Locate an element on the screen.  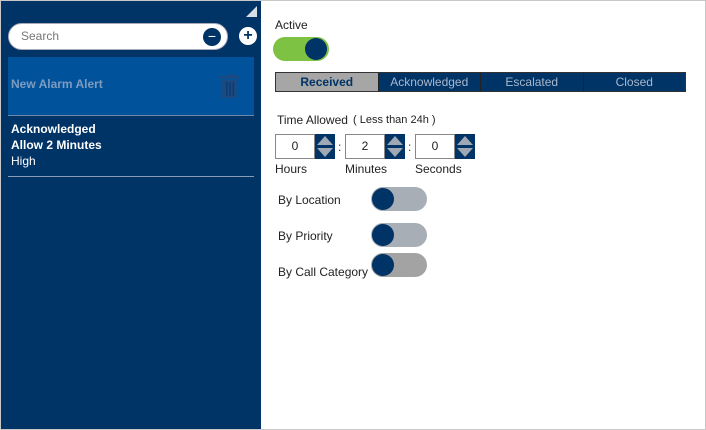
seconds-label: Seconds is located at coordinates (438, 169).